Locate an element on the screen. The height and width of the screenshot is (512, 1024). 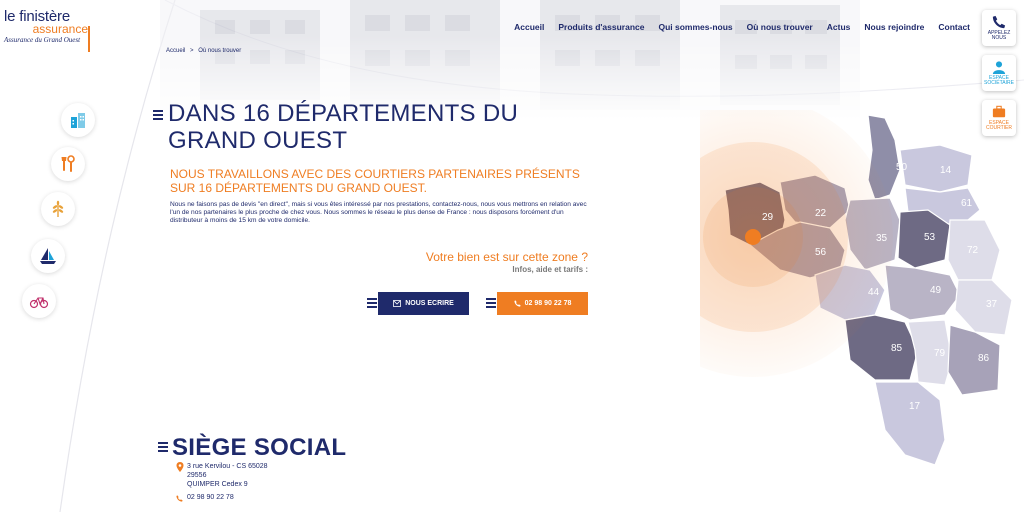
button-marker is located at coordinates (372, 304).